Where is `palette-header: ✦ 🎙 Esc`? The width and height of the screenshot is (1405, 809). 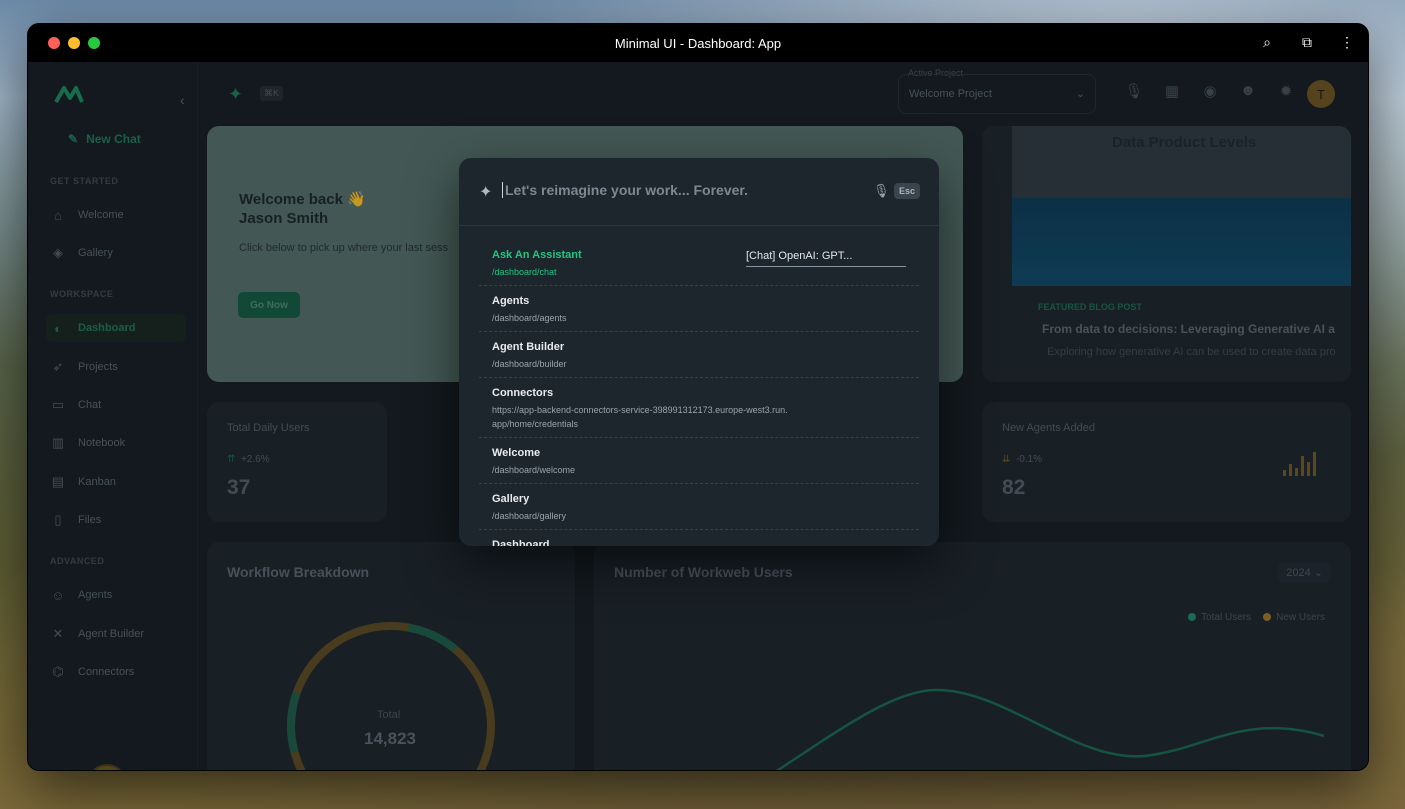 palette-header: ✦ 🎙 Esc is located at coordinates (699, 192).